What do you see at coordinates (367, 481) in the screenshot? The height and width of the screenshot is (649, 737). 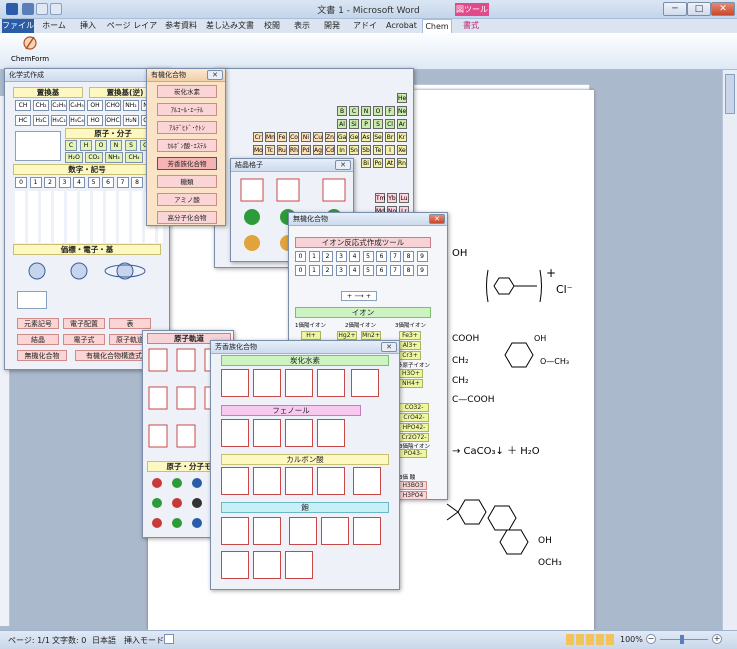 I see `struct-salicylic` at bounding box center [367, 481].